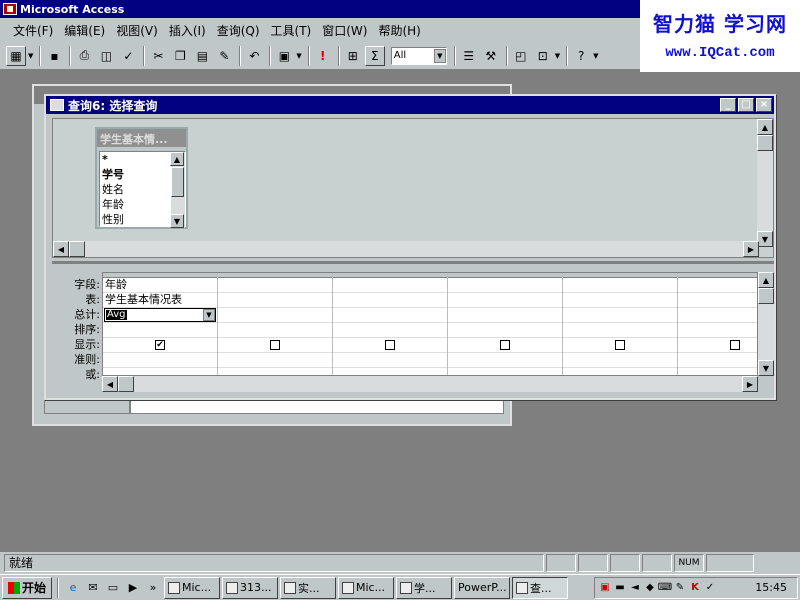  What do you see at coordinates (137, 30) in the screenshot?
I see `menu-view: 视图(V)` at bounding box center [137, 30].